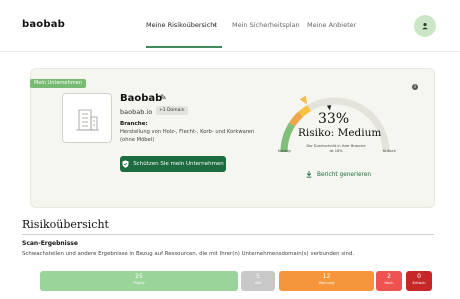  I want to click on result-label-high: Hoch, so click(389, 283).